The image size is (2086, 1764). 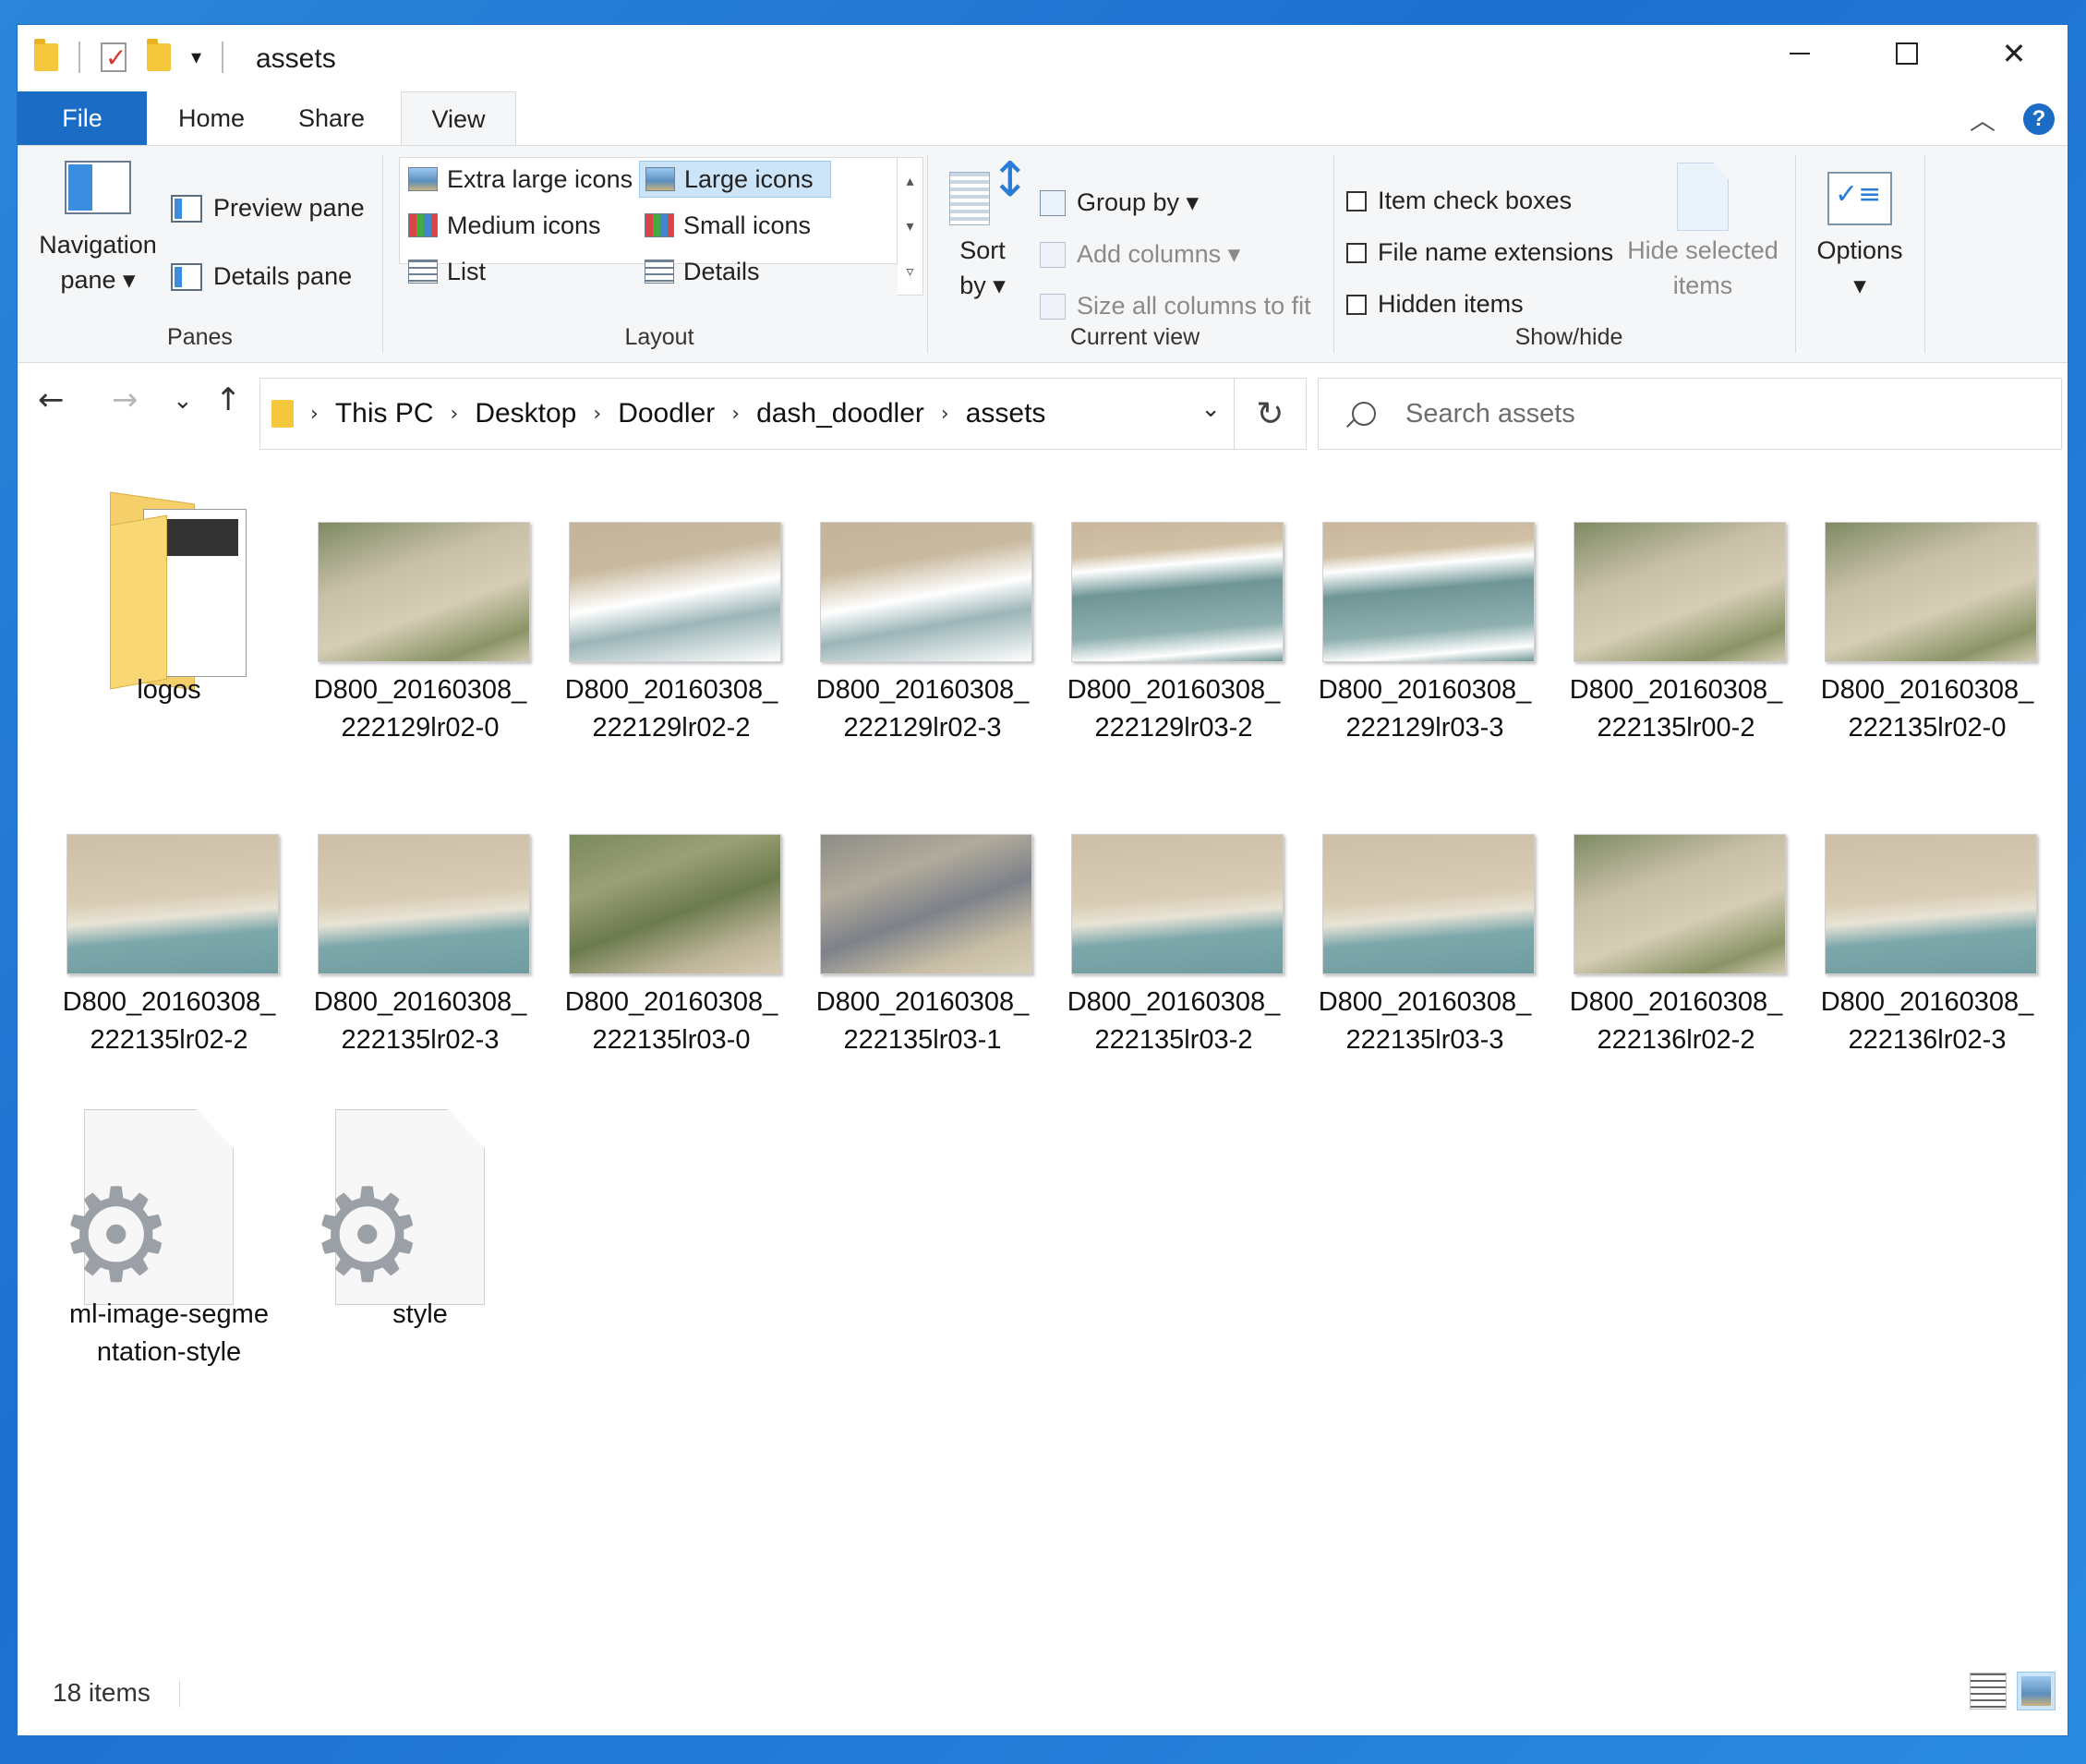 I want to click on image-file-item: D800_20160308_ 222135lr02-2, so click(x=157, y=925).